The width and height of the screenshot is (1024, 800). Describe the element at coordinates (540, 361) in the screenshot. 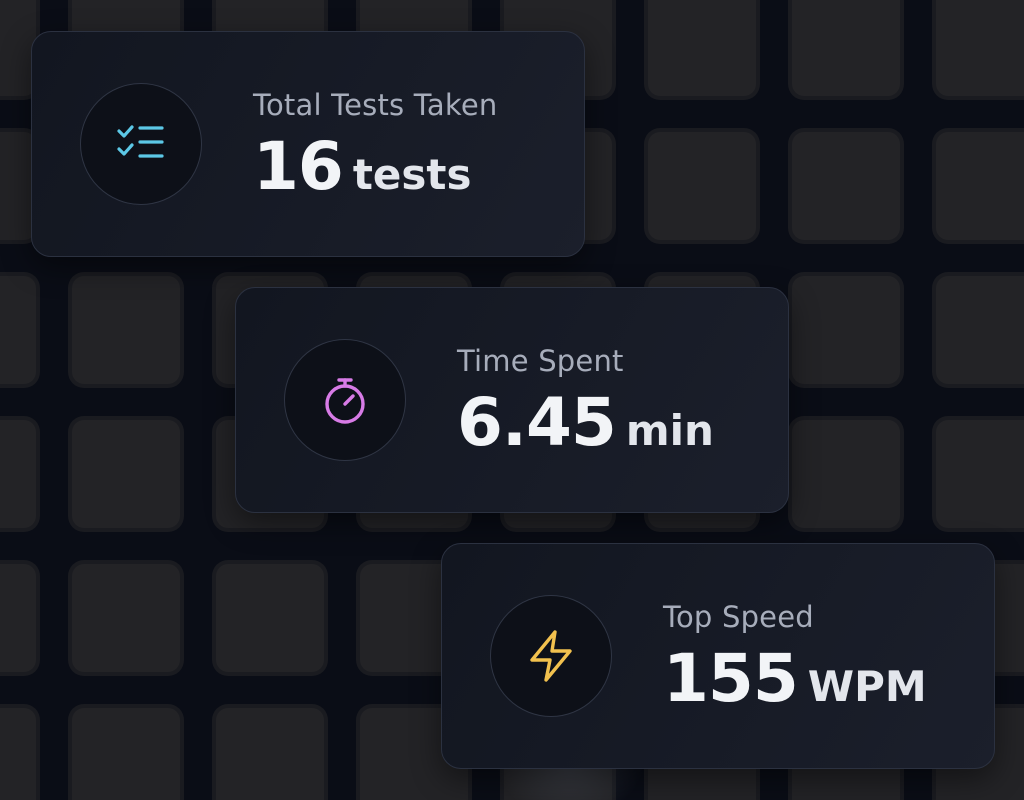

I see `stat-label: Time Spent` at that location.